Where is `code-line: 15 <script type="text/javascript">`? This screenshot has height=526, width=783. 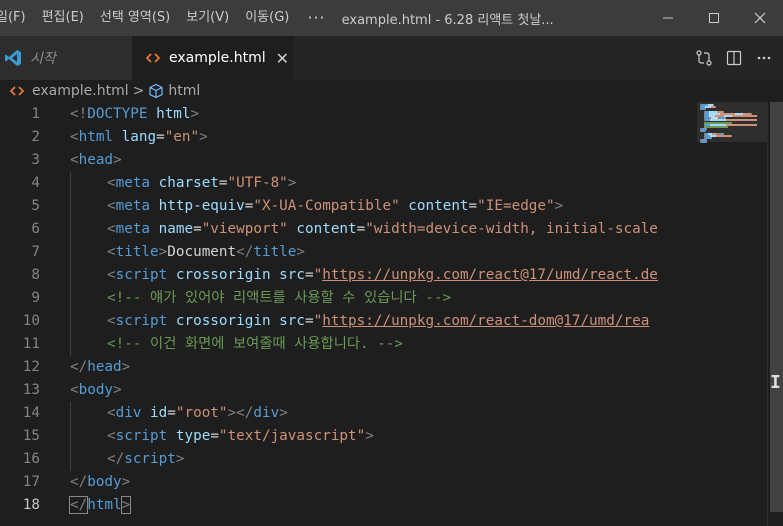
code-line: 15 <script type="text/javascript"> is located at coordinates (345, 436).